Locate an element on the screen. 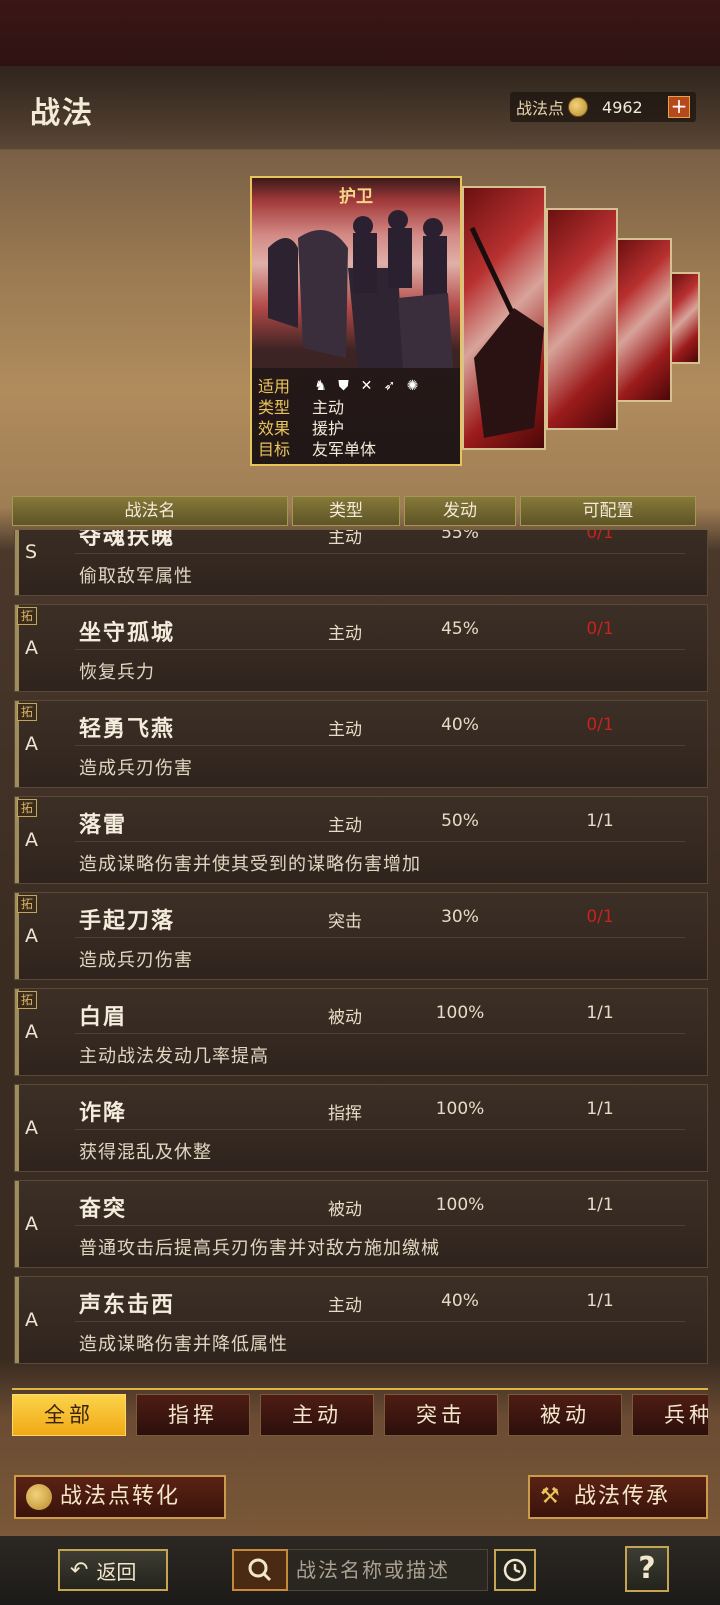 The width and height of the screenshot is (720, 1605). history-button is located at coordinates (515, 1570).